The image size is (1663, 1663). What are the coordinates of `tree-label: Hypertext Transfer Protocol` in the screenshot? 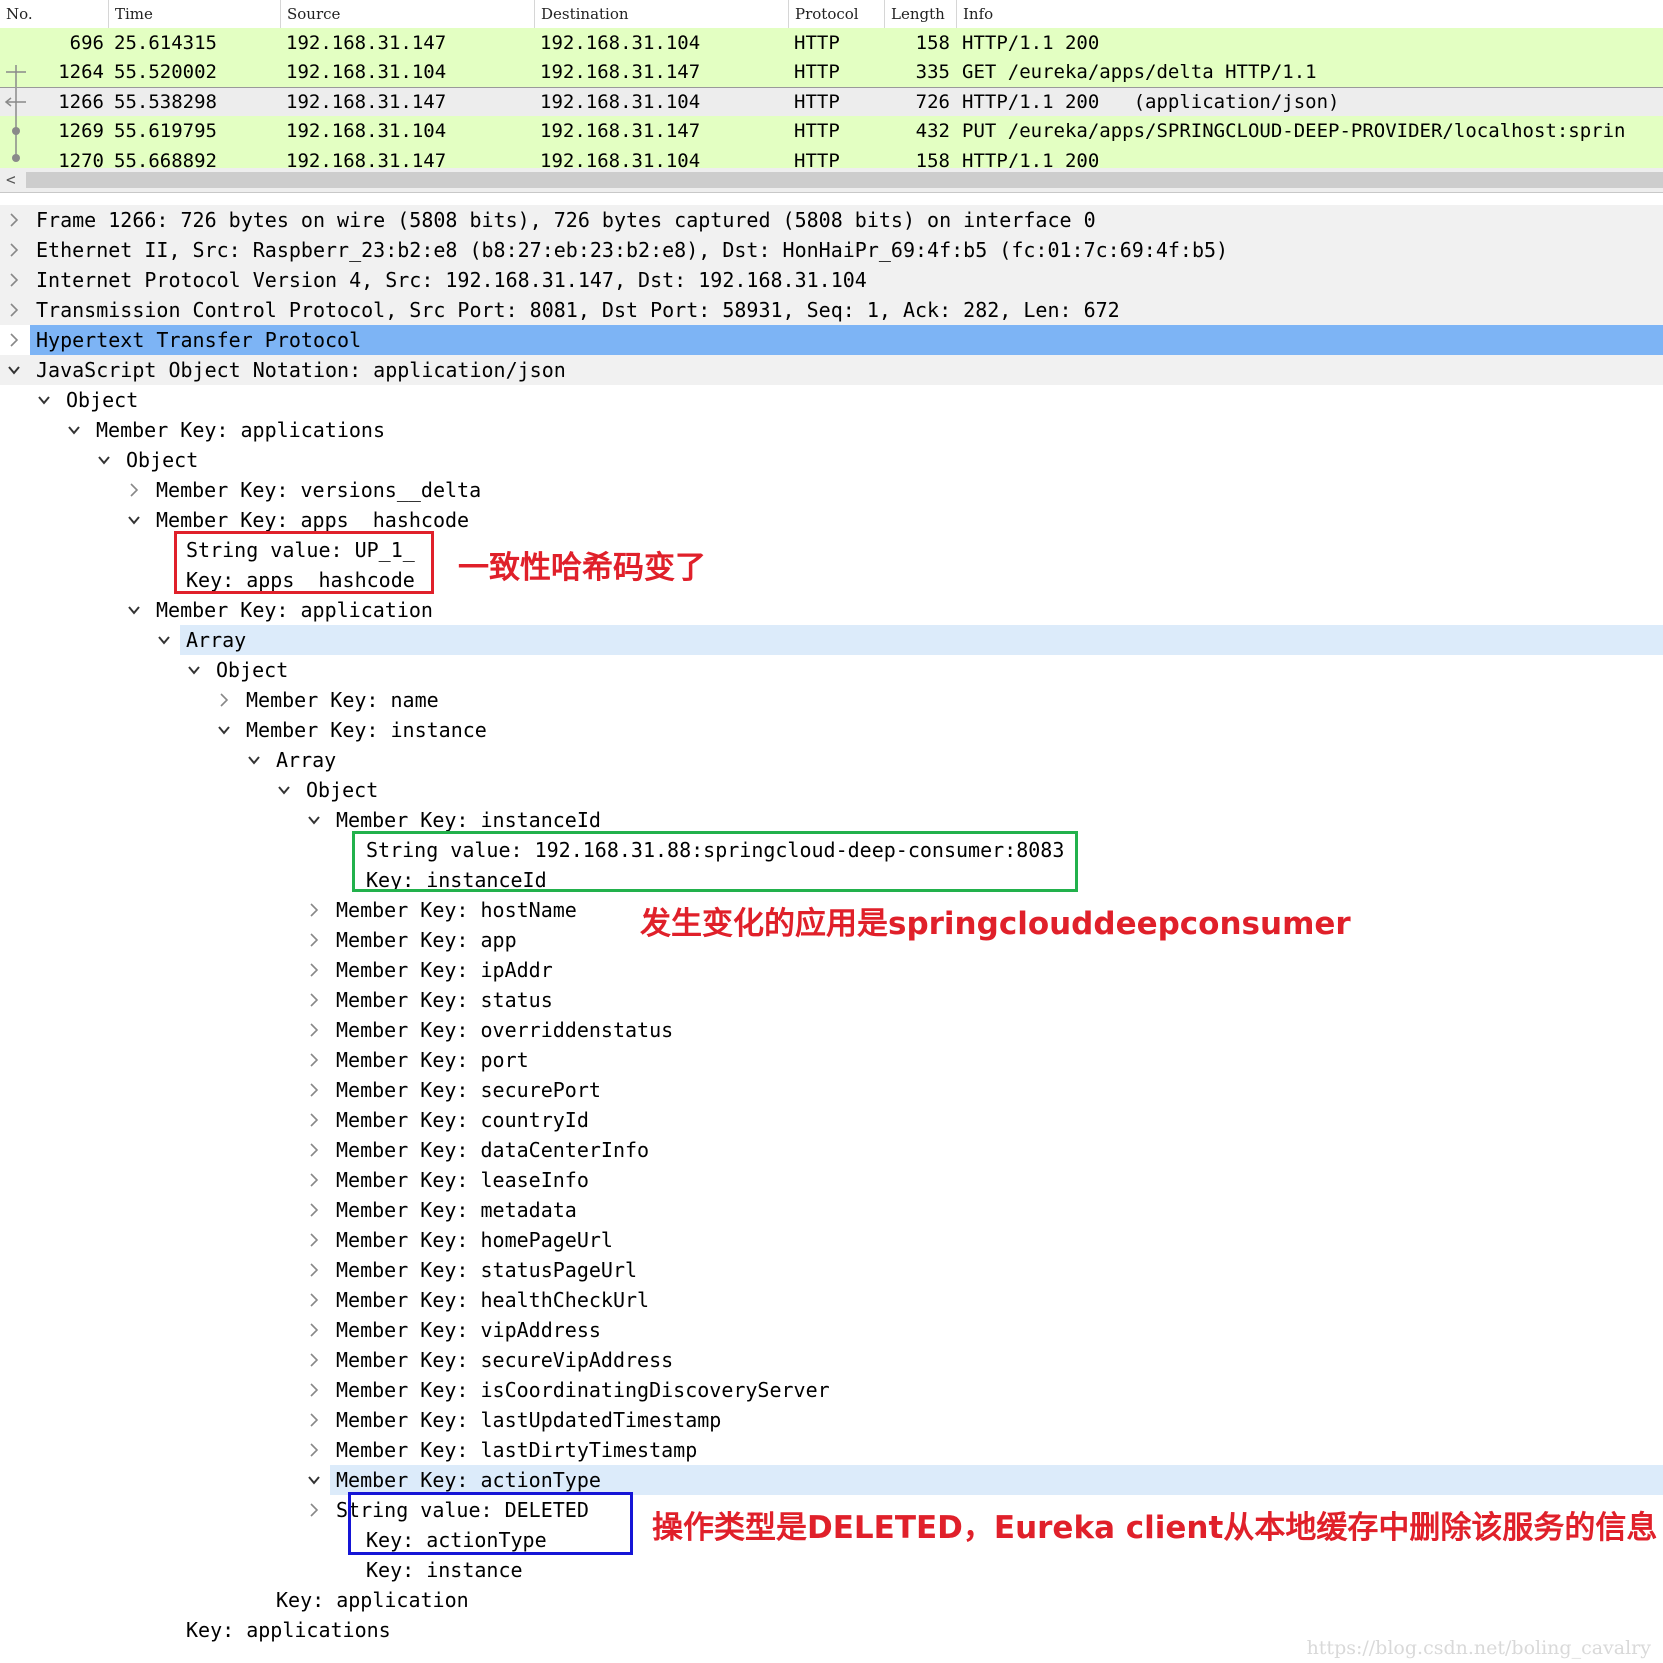 It's located at (199, 340).